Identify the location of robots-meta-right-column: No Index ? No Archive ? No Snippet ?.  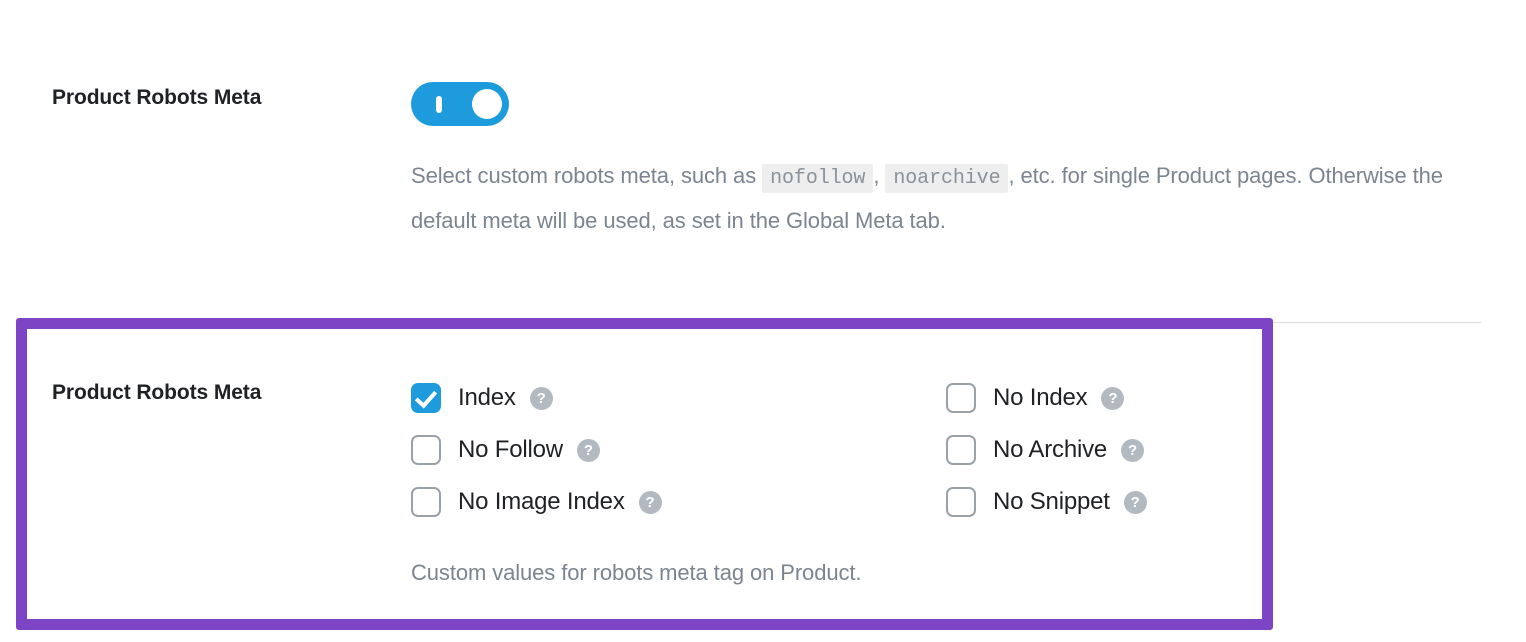
(1046, 458).